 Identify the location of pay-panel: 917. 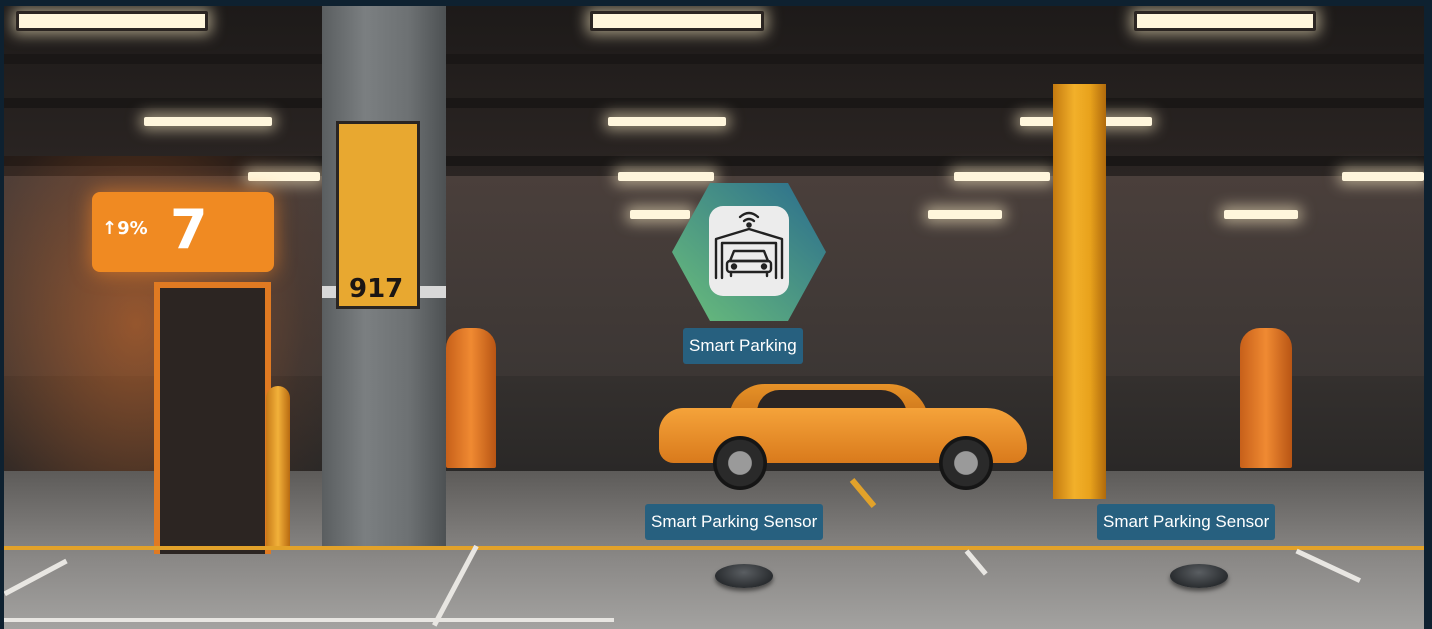
(378, 215).